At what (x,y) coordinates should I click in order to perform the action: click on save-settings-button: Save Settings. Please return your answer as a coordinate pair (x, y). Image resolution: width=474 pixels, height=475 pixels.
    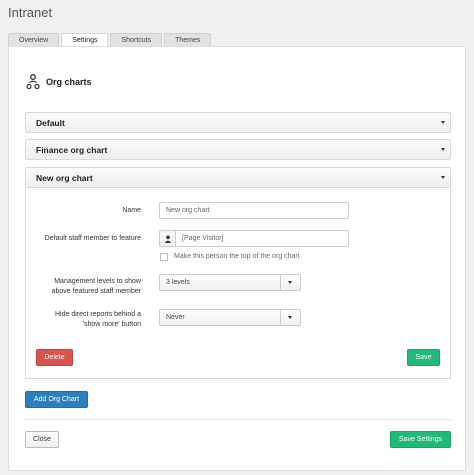
    Looking at the image, I should click on (420, 439).